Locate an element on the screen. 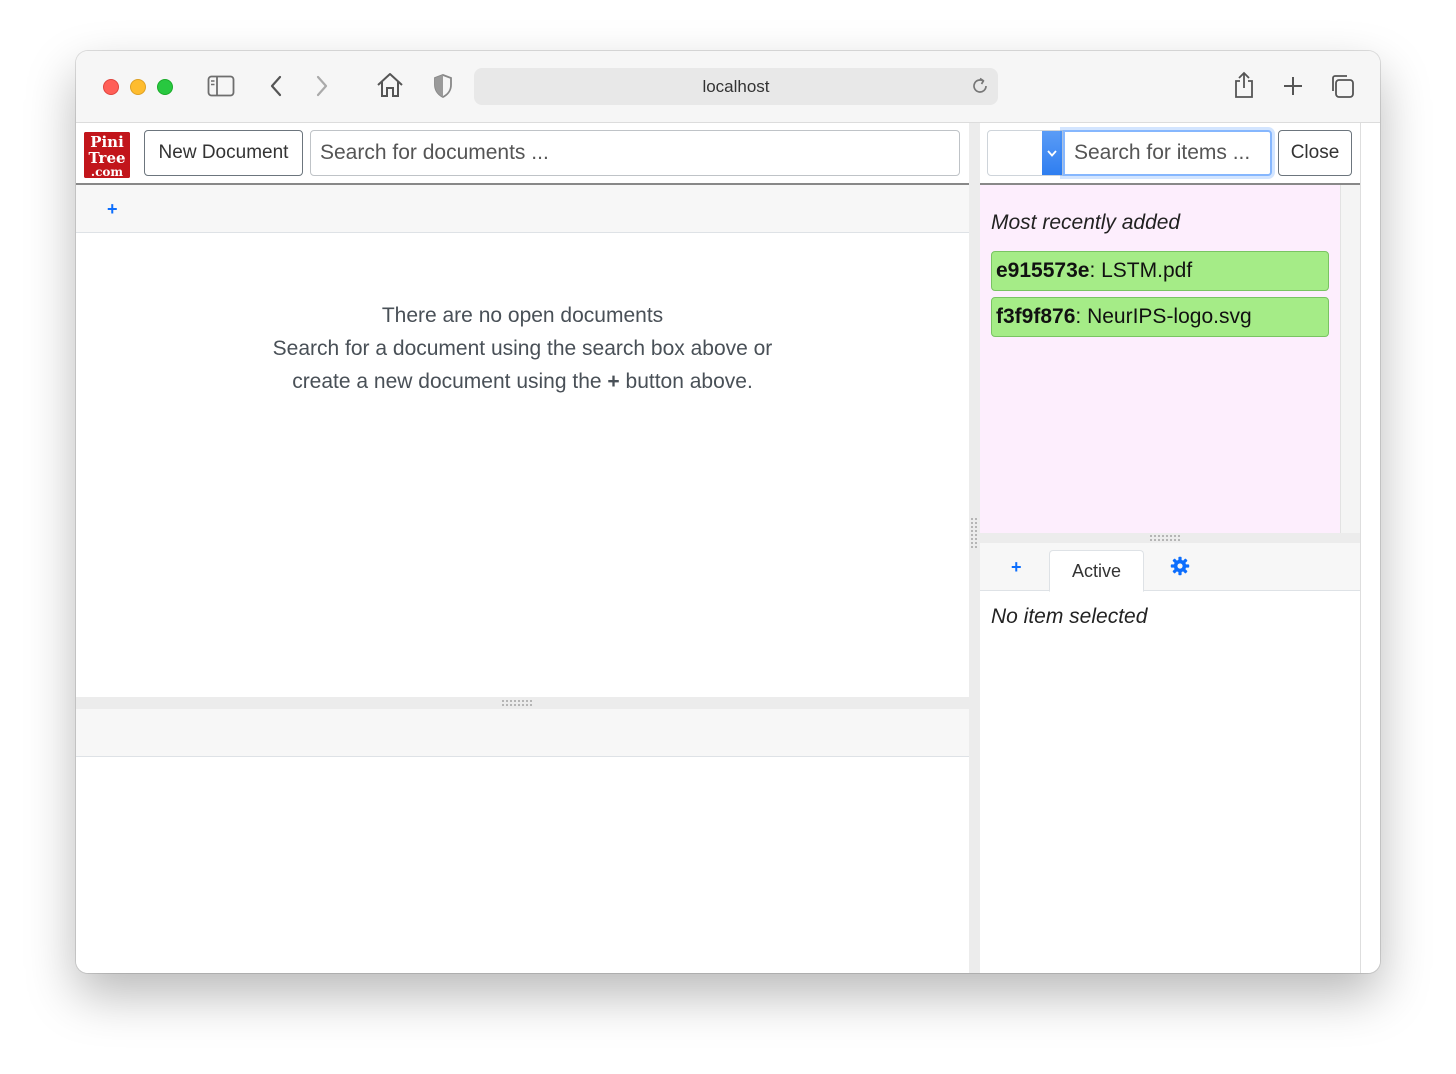  add-item-tab-button: + is located at coordinates (1016, 567).